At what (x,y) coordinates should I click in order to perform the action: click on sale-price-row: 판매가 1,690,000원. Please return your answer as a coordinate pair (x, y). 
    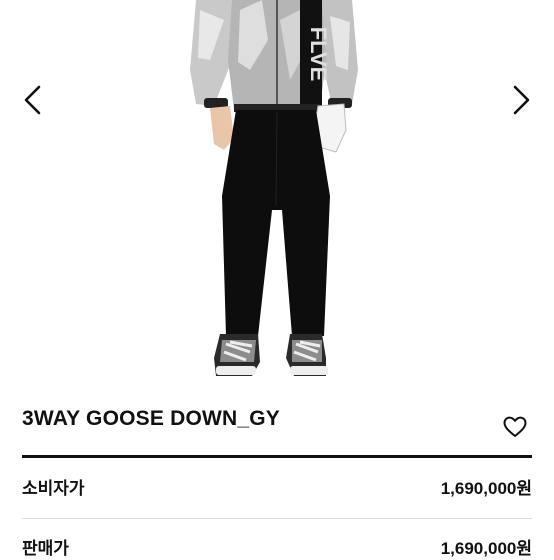
    Looking at the image, I should click on (277, 546).